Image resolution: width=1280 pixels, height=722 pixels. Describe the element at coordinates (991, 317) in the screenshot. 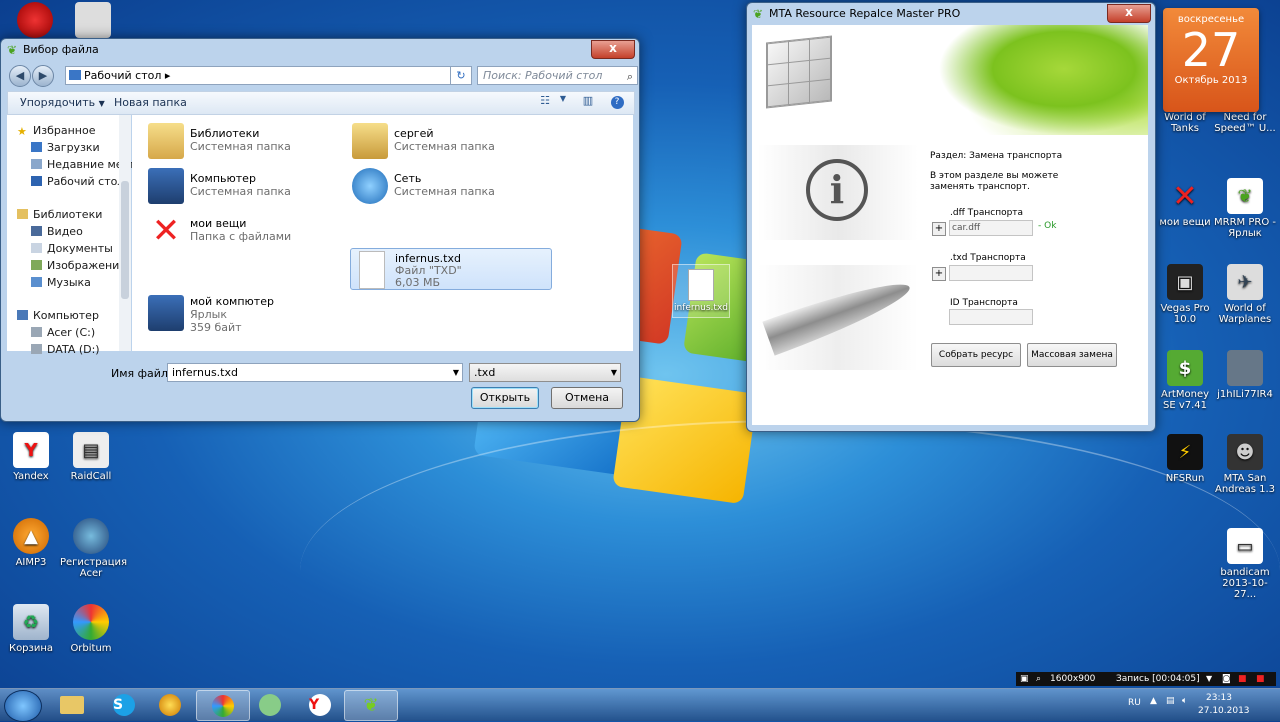

I see `id-input` at that location.